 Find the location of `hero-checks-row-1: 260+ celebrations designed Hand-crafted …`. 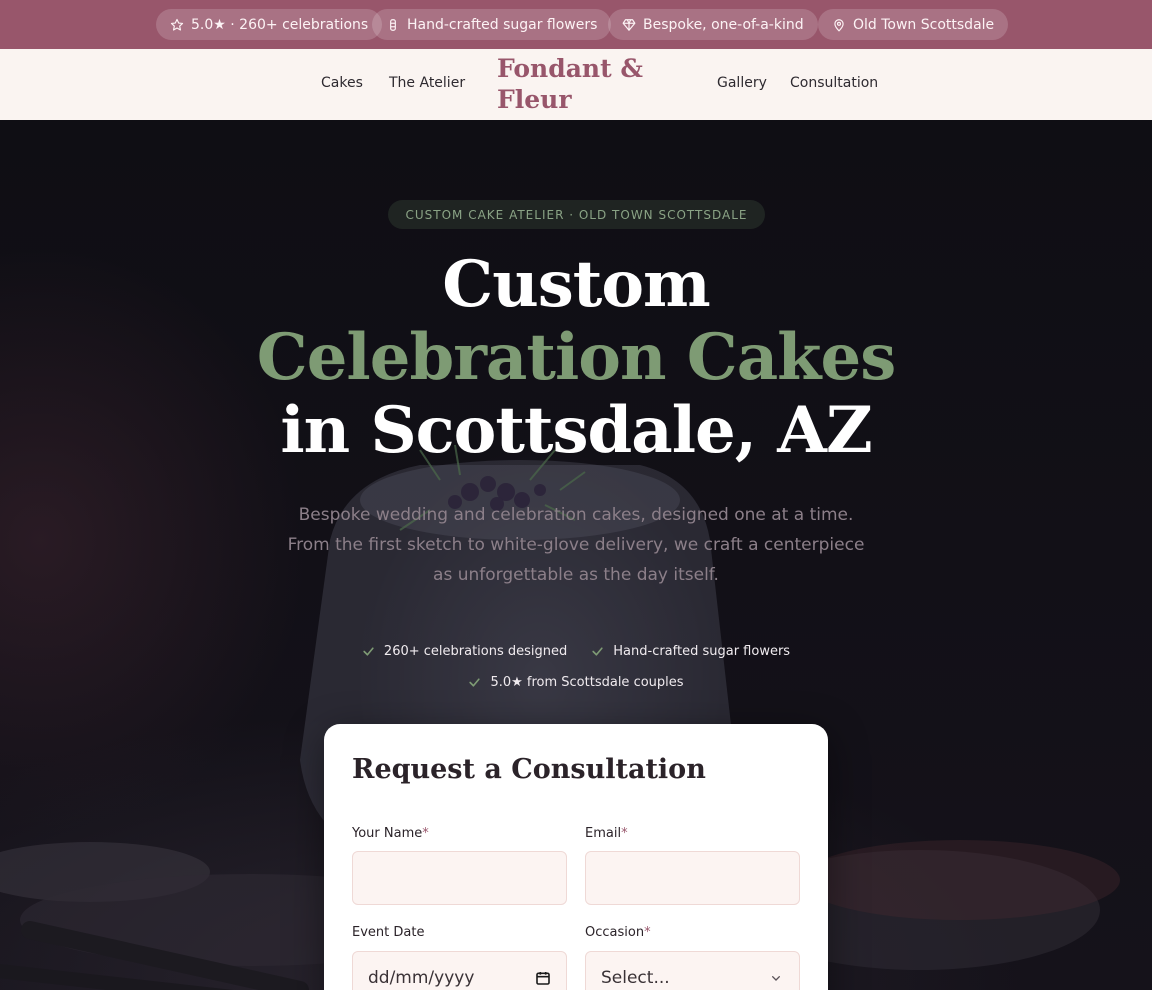

hero-checks-row-1: 260+ celebrations designed Hand-crafted … is located at coordinates (576, 651).